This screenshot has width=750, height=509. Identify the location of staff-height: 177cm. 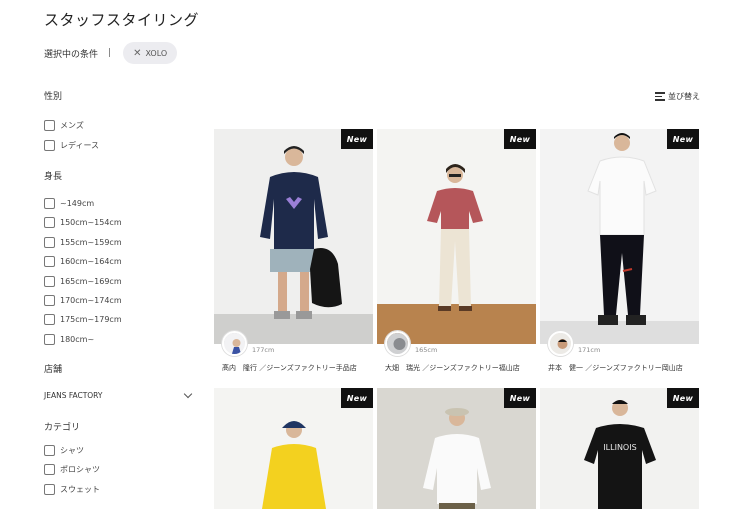
(263, 350).